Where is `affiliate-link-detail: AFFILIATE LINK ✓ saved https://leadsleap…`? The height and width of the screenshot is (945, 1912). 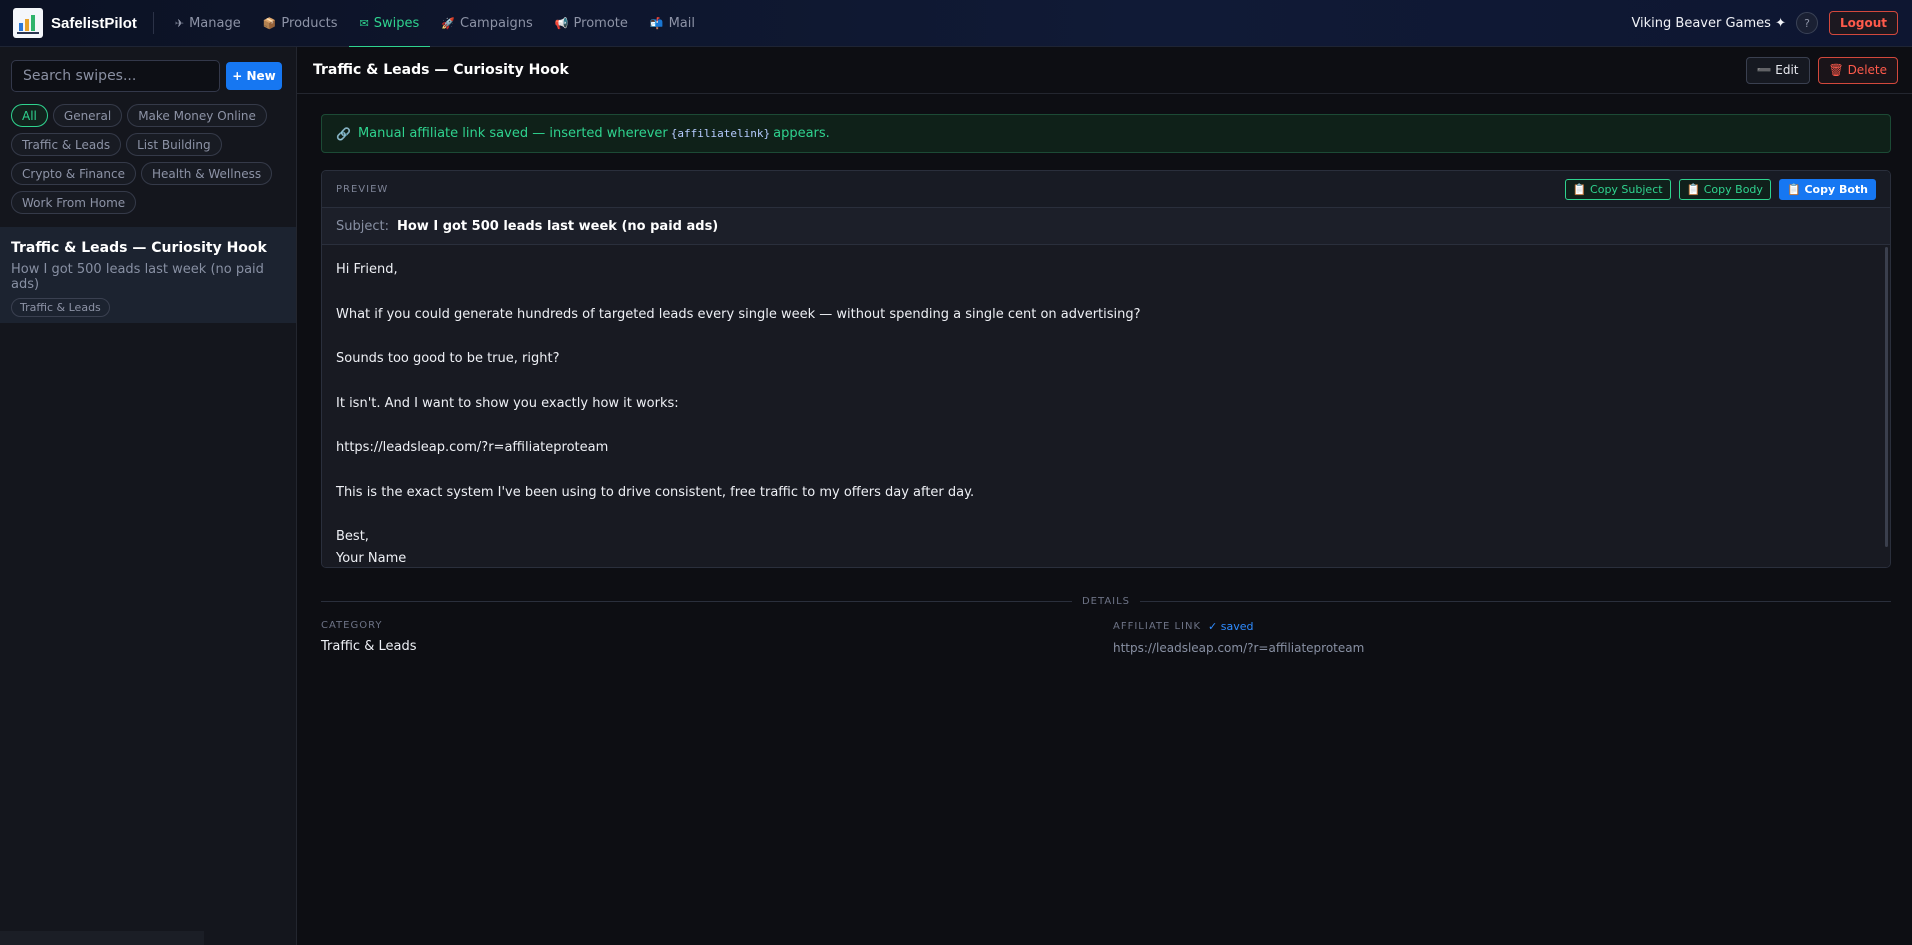 affiliate-link-detail: AFFILIATE LINK ✓ saved https://leadsleap… is located at coordinates (1238, 637).